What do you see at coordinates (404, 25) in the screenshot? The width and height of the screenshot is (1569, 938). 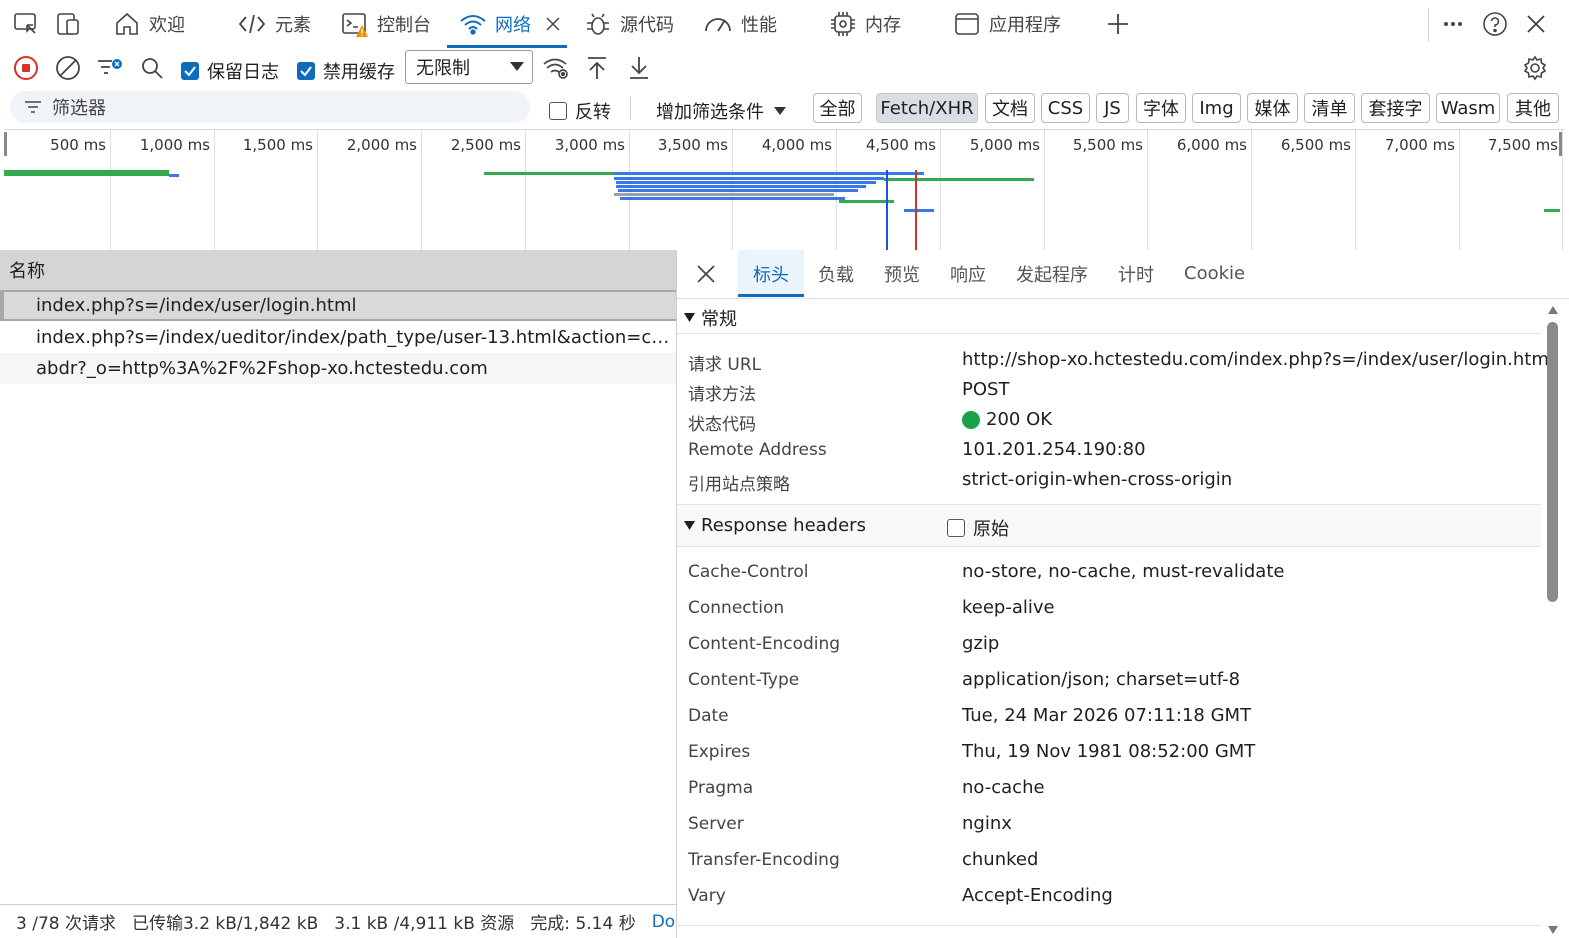 I see `tab-label: 控制台` at bounding box center [404, 25].